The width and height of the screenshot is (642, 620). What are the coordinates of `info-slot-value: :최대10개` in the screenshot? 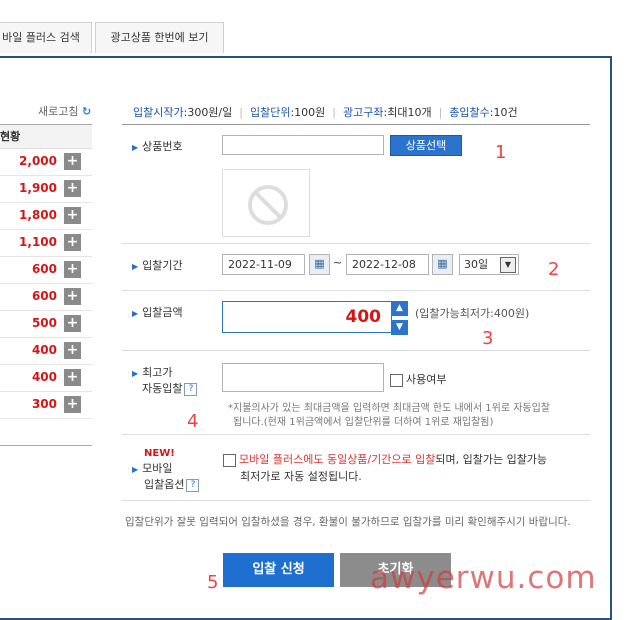 It's located at (407, 112).